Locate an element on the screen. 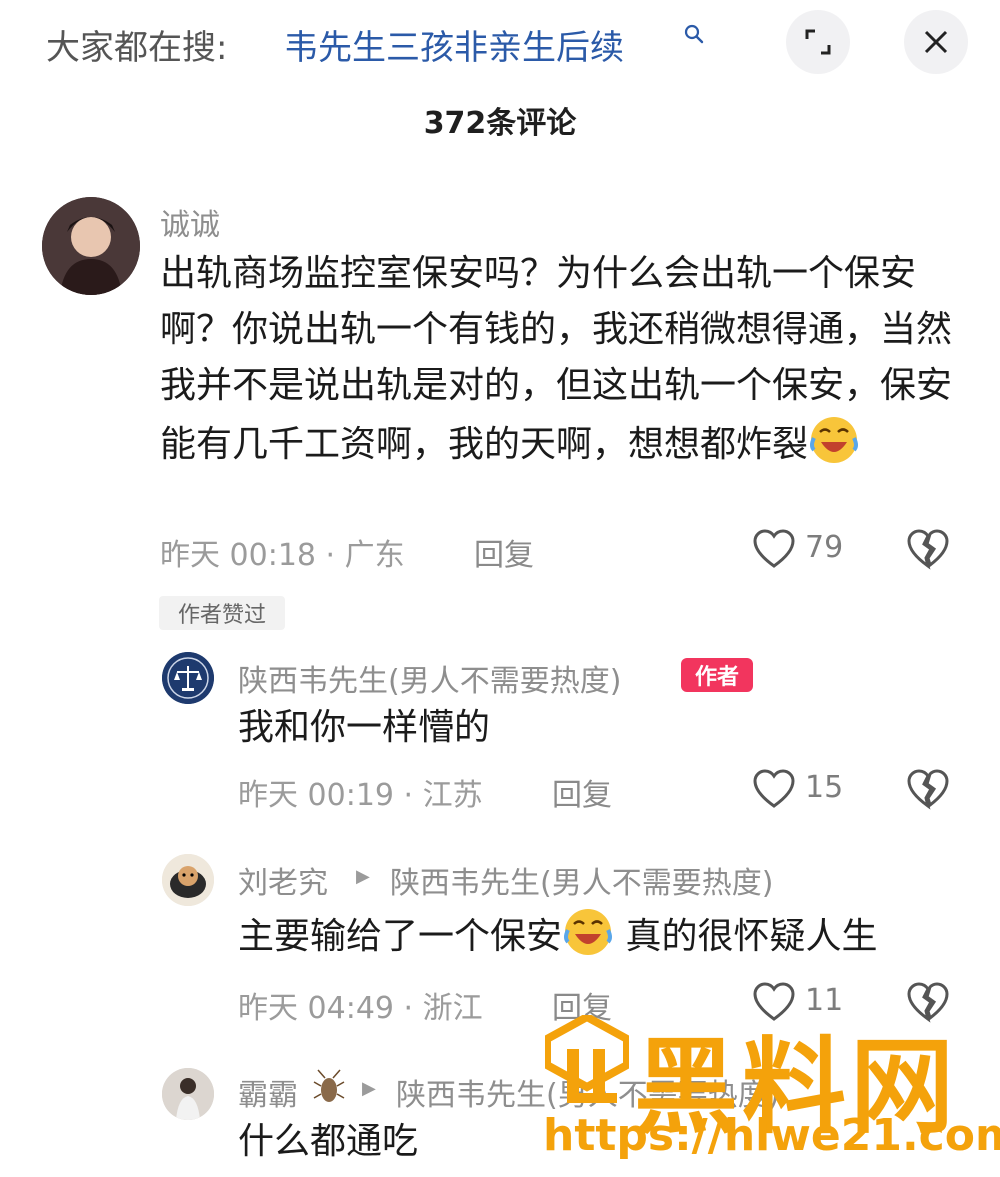 Image resolution: width=1000 pixels, height=1177 pixels. expand-button is located at coordinates (818, 42).